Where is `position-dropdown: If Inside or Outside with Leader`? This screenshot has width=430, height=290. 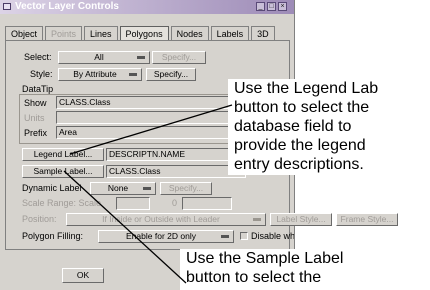 position-dropdown: If Inside or Outside with Leader is located at coordinates (166, 219).